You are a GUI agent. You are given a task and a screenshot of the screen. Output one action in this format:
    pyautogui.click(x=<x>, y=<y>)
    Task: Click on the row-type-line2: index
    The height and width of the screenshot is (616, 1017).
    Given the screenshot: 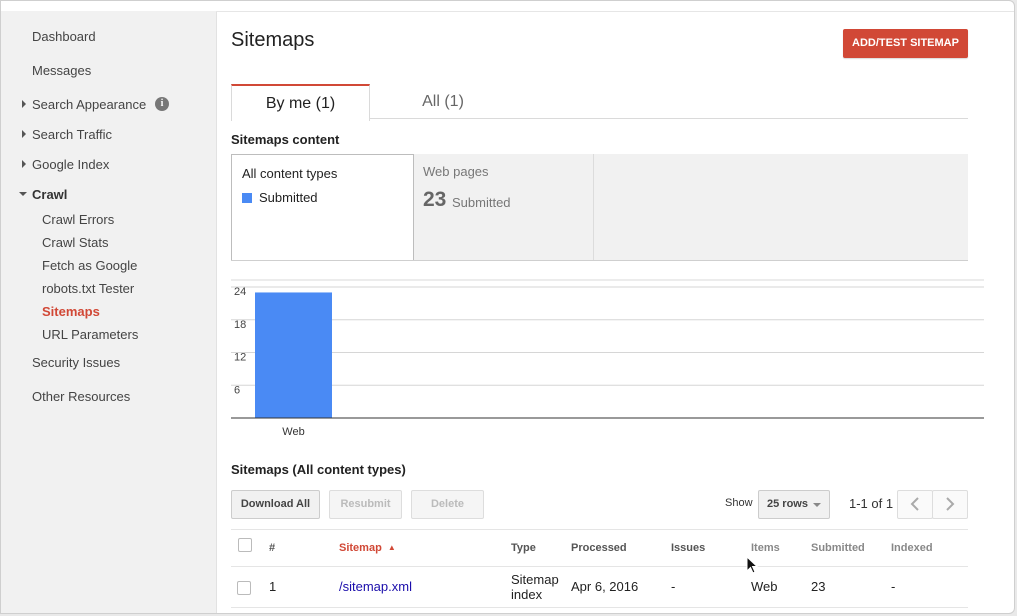 What is the action you would take?
    pyautogui.click(x=527, y=594)
    